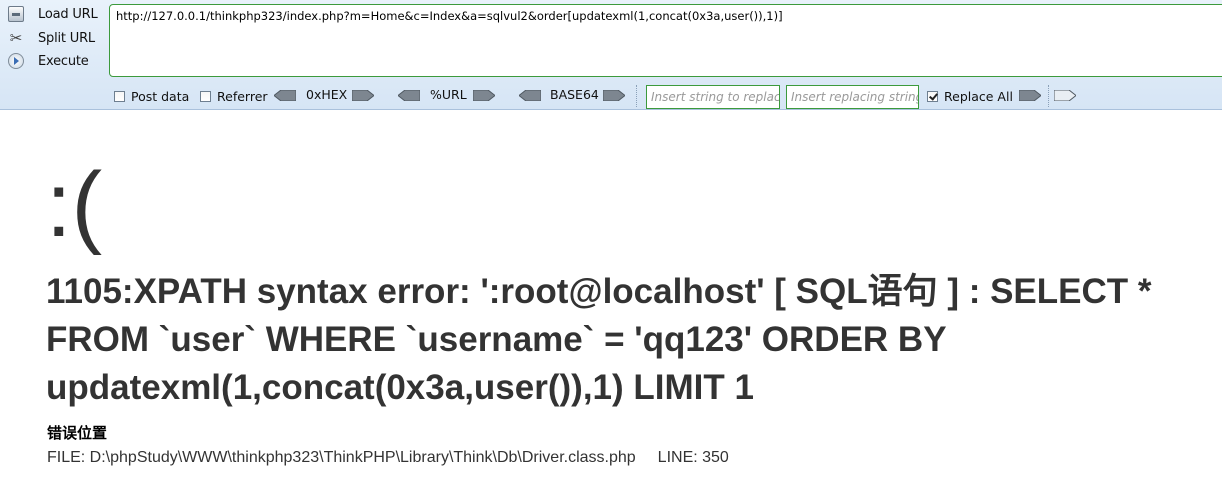 This screenshot has width=1222, height=481. I want to click on play-icon, so click(16, 61).